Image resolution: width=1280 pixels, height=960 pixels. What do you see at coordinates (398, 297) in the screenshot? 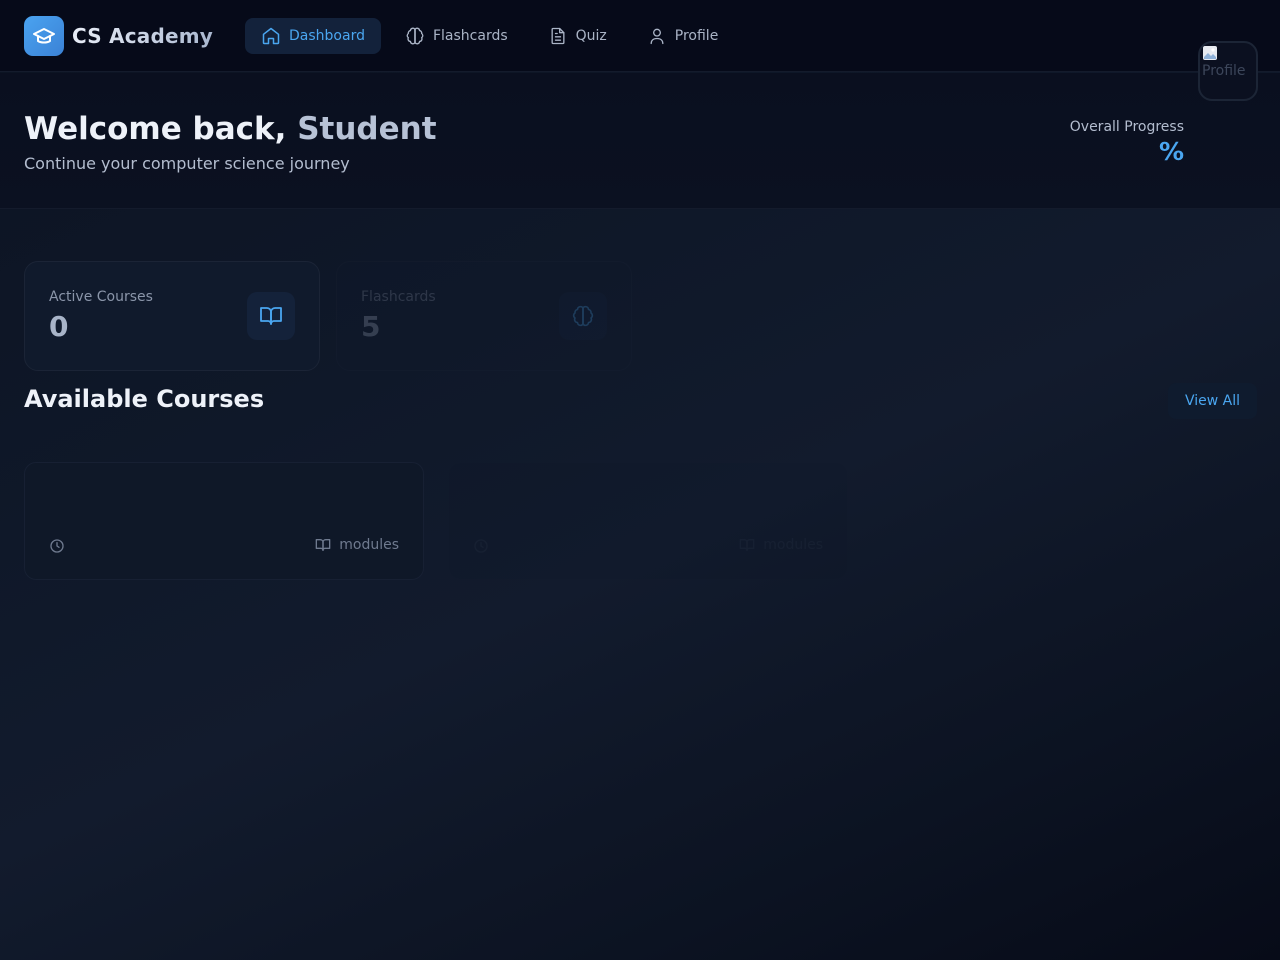
I see `stat-label: Flashcards` at bounding box center [398, 297].